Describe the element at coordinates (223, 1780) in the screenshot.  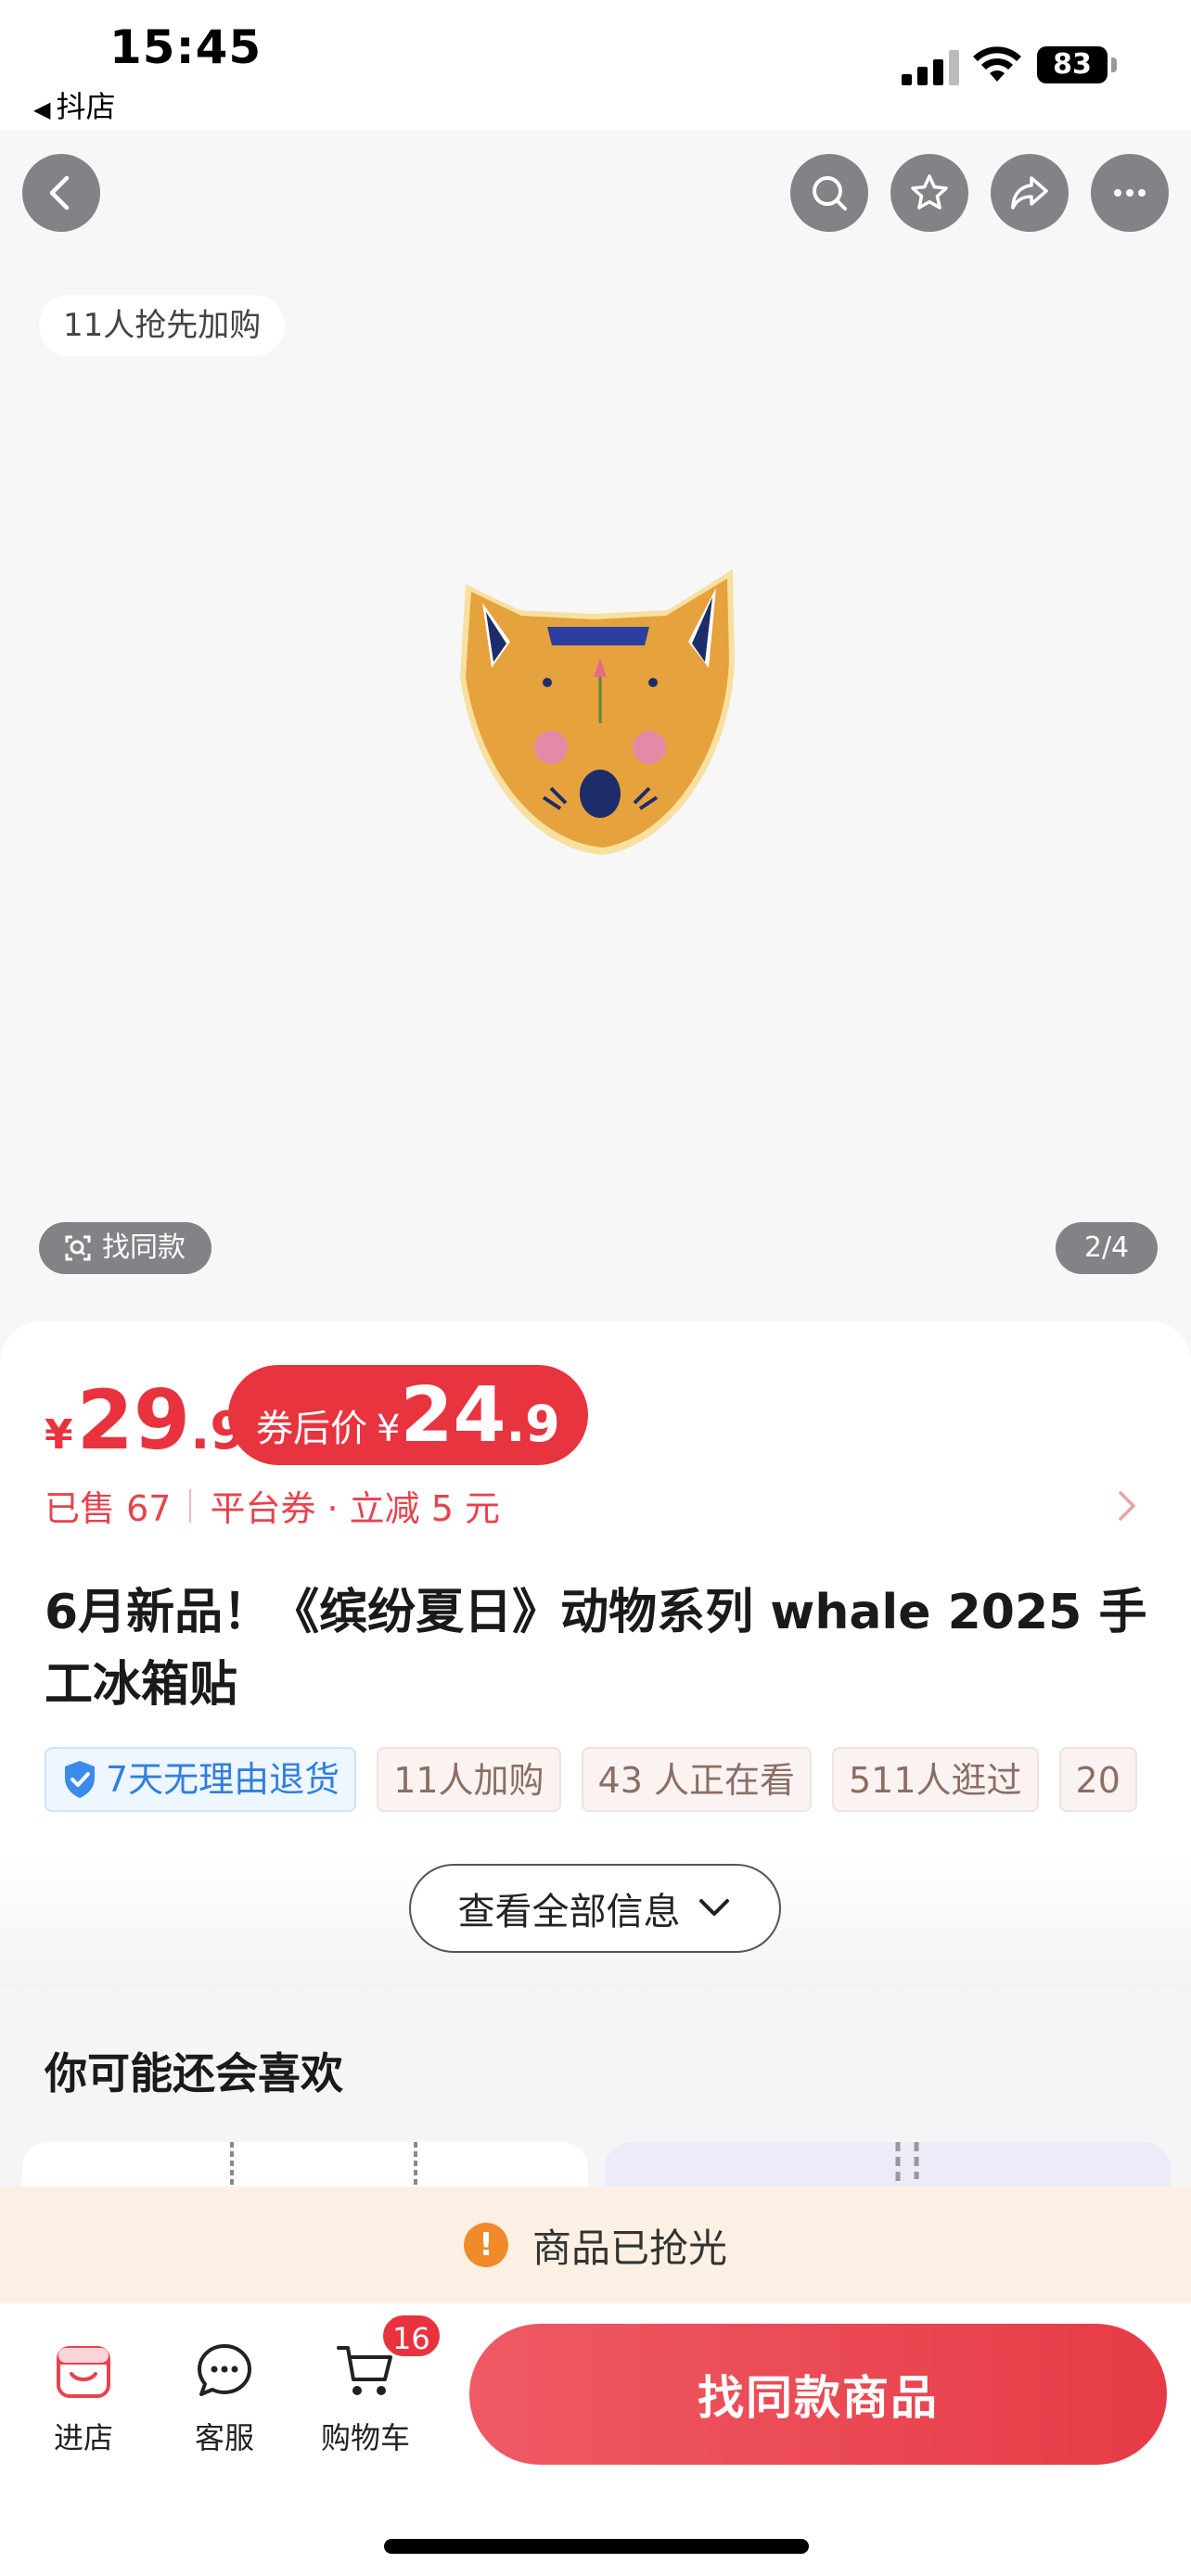
I see `return-guarantee-label: 7天无理由退货` at that location.